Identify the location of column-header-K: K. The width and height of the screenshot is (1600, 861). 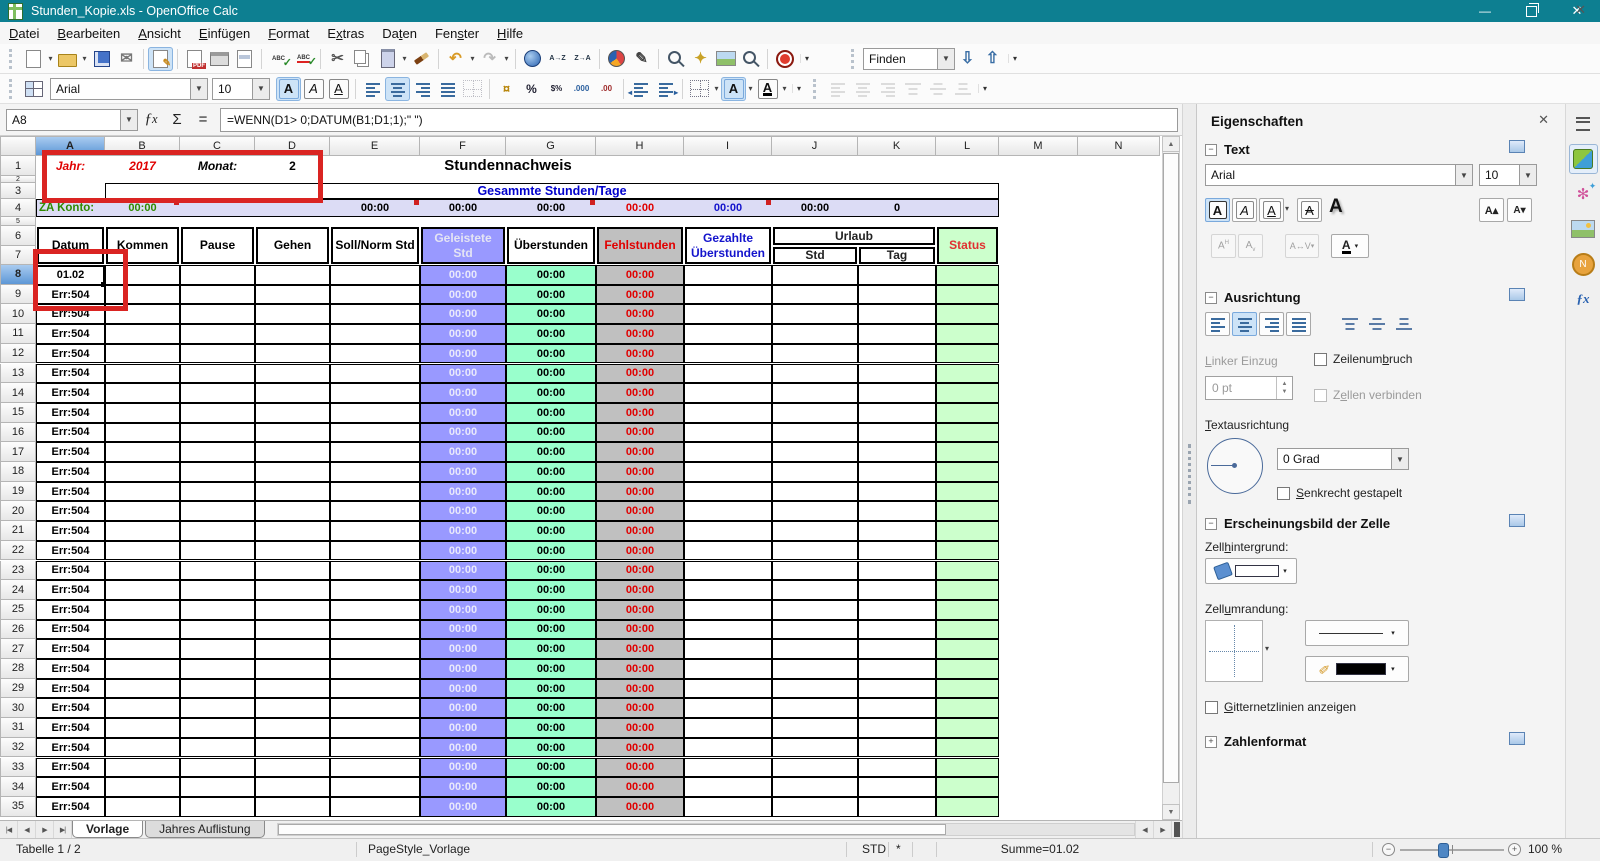
(897, 146).